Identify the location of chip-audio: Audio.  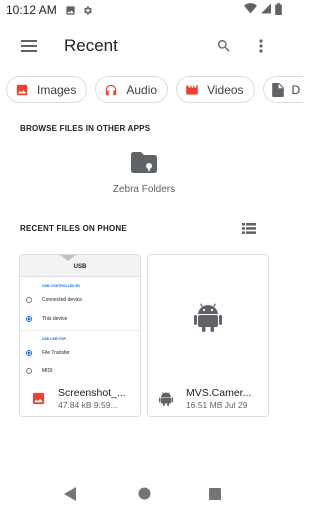
(132, 89).